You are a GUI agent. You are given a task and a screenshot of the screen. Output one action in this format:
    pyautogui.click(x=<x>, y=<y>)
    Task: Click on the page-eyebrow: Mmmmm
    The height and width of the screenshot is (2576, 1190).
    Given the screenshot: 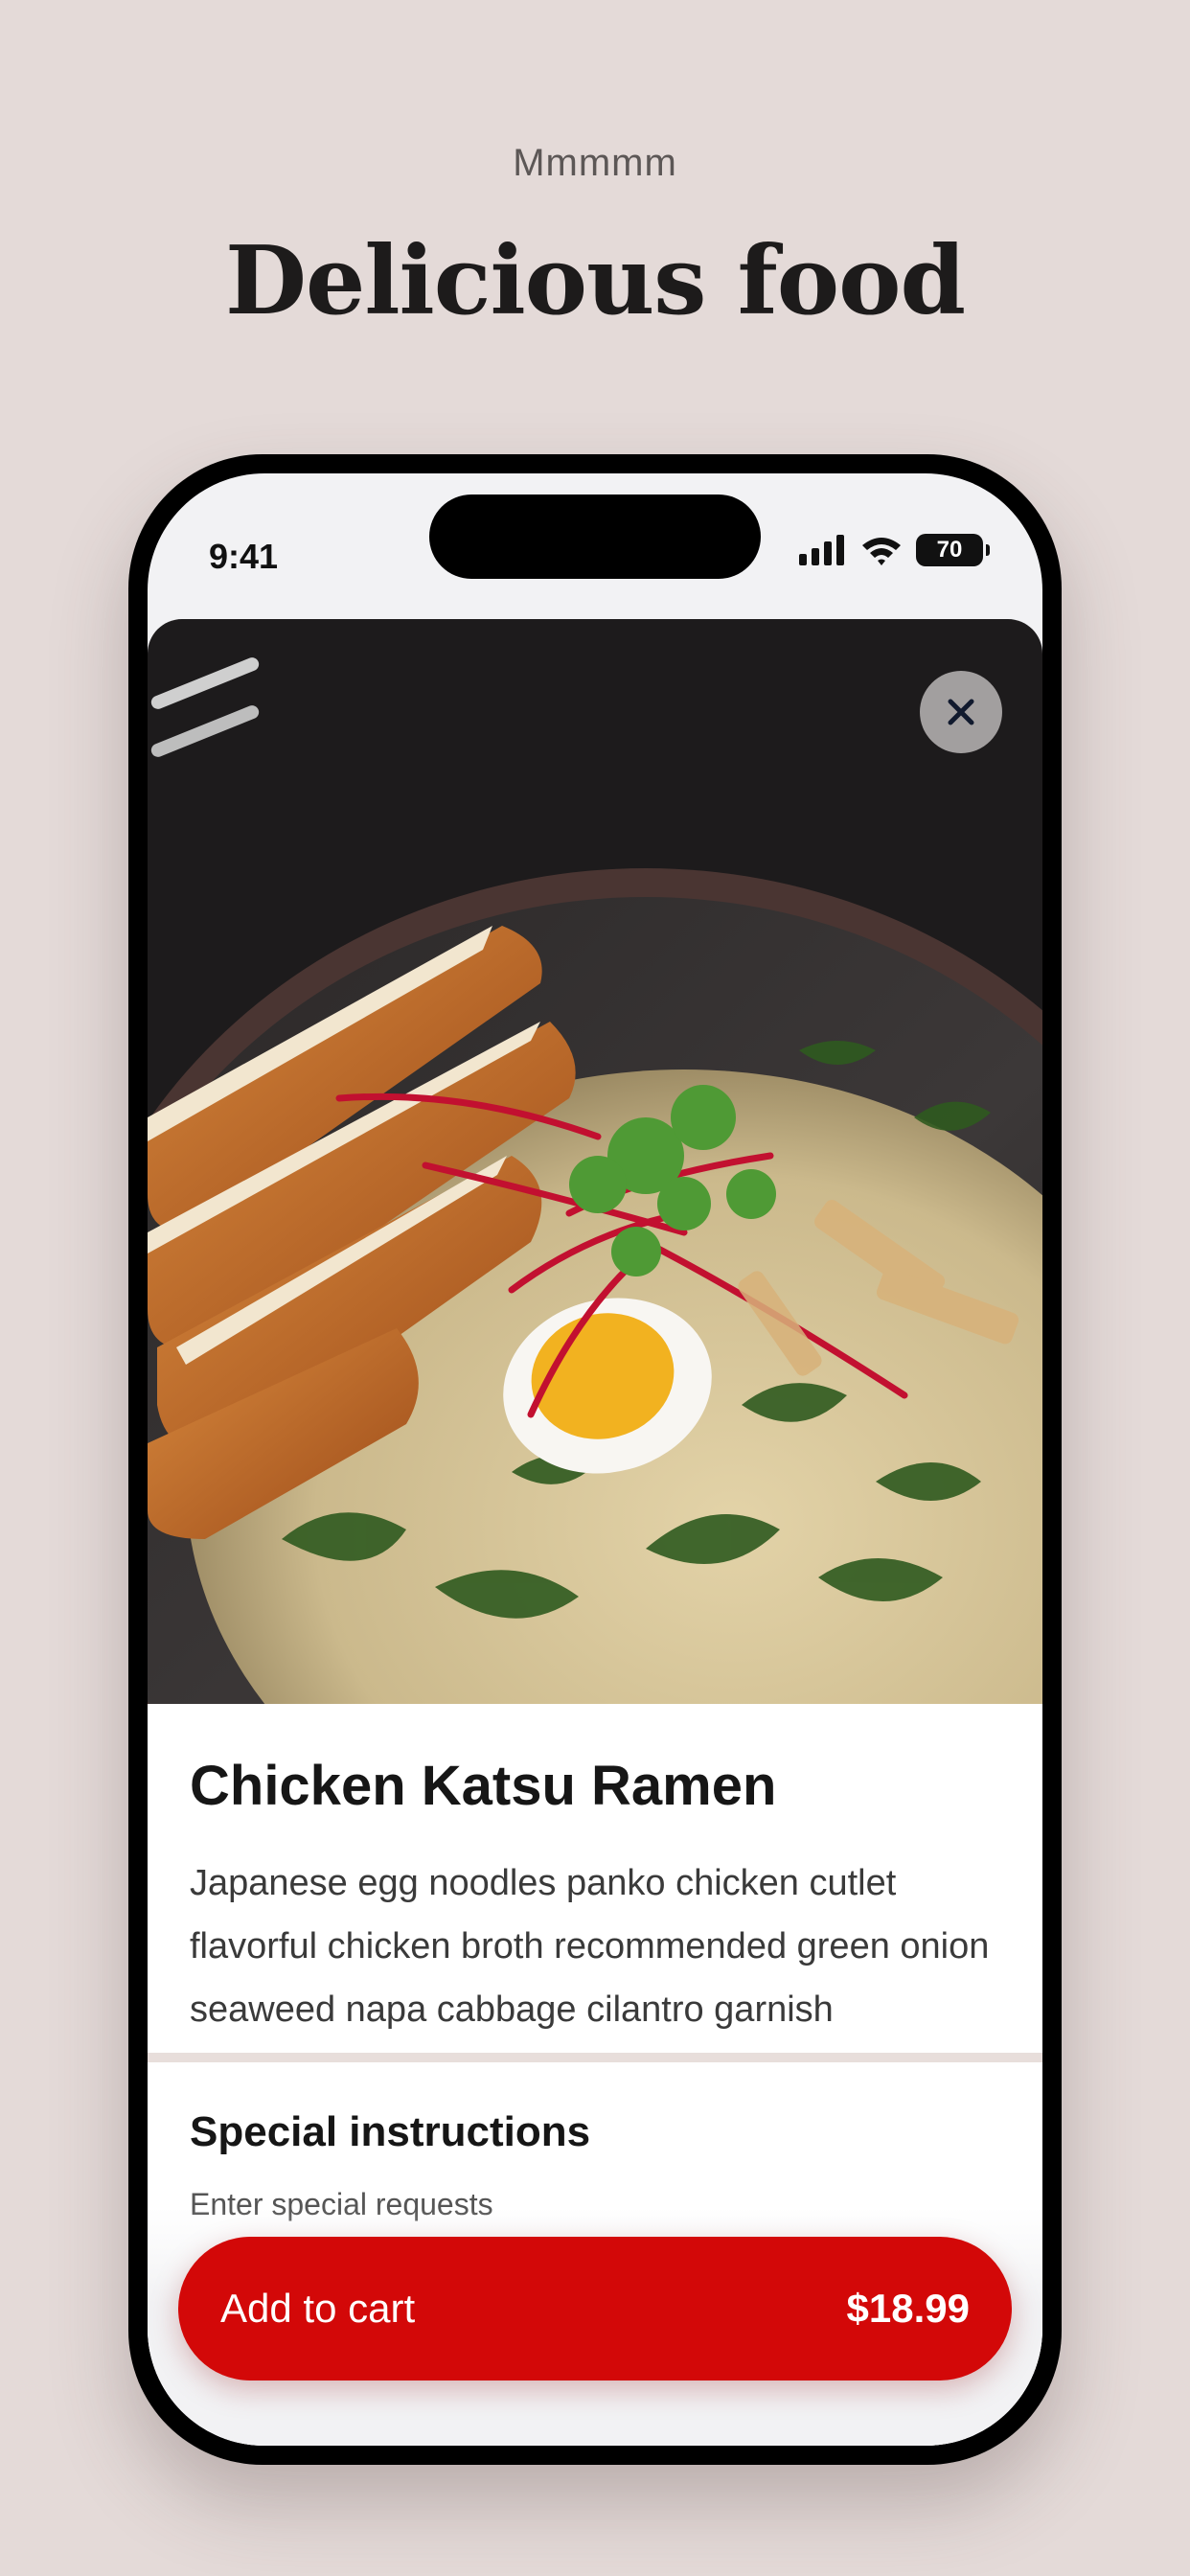 What is the action you would take?
    pyautogui.click(x=595, y=163)
    